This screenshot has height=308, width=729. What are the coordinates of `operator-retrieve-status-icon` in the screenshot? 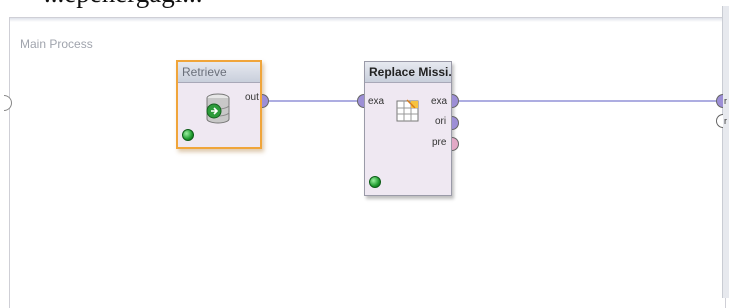 It's located at (188, 135).